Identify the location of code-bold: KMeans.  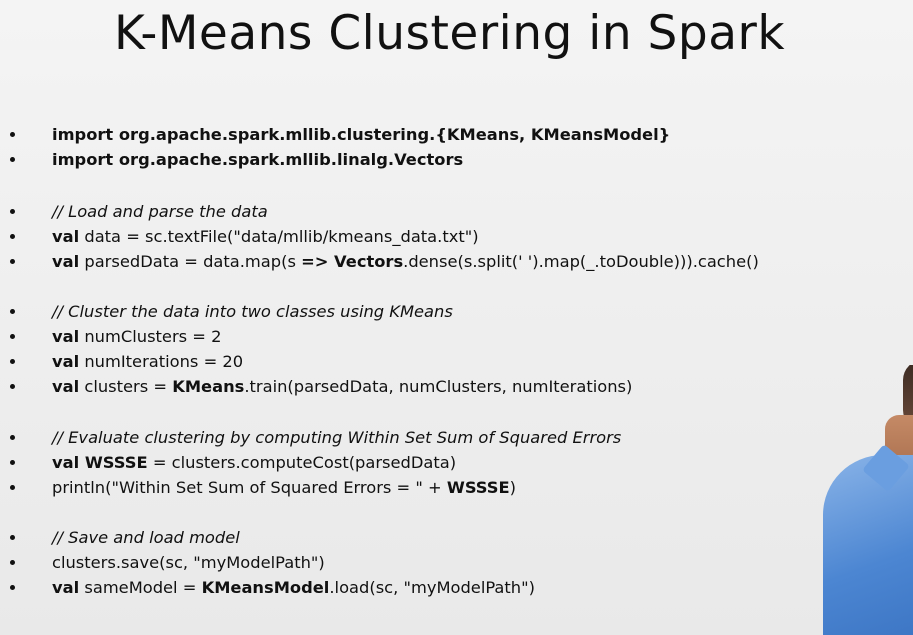
(208, 386).